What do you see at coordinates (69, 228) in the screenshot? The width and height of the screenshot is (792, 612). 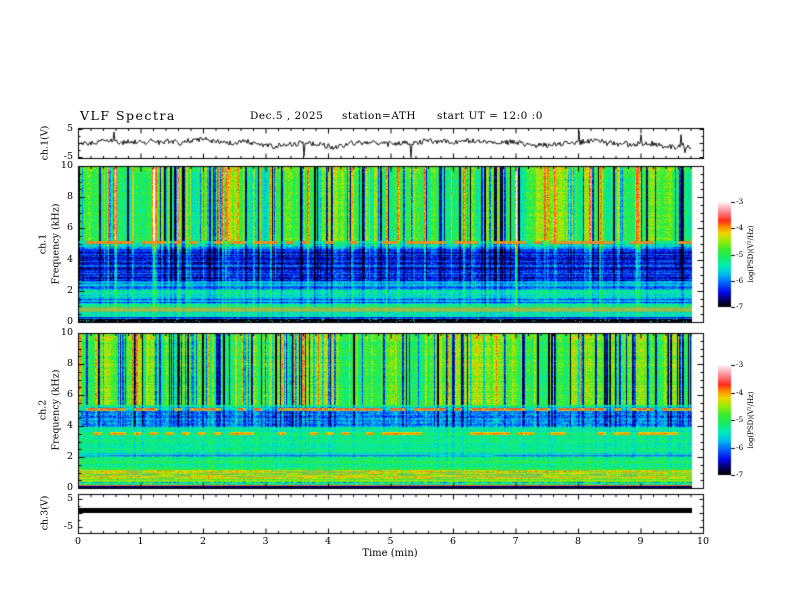 I see `ch1-spec-y-tick-label: 6` at bounding box center [69, 228].